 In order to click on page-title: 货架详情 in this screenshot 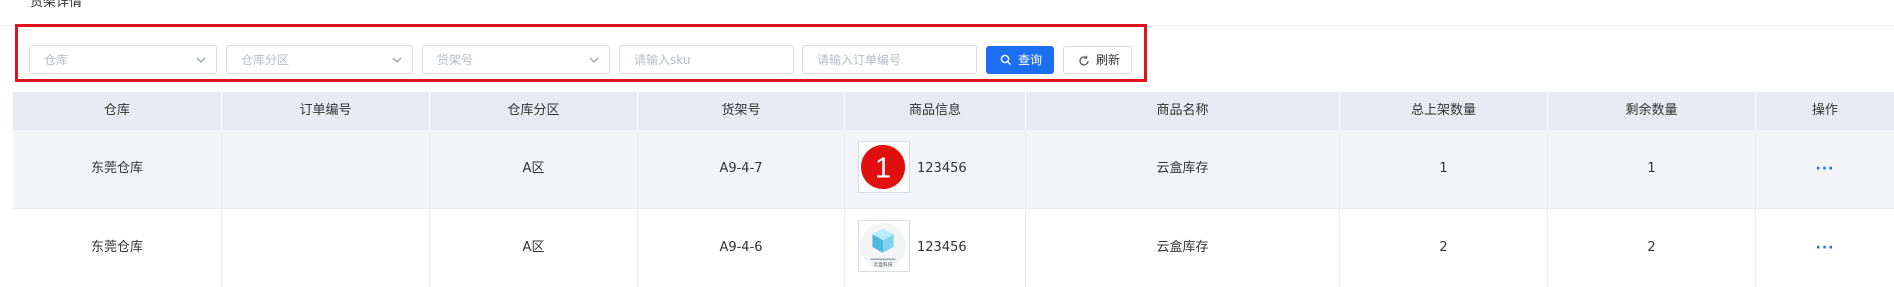, I will do `click(56, 5)`.